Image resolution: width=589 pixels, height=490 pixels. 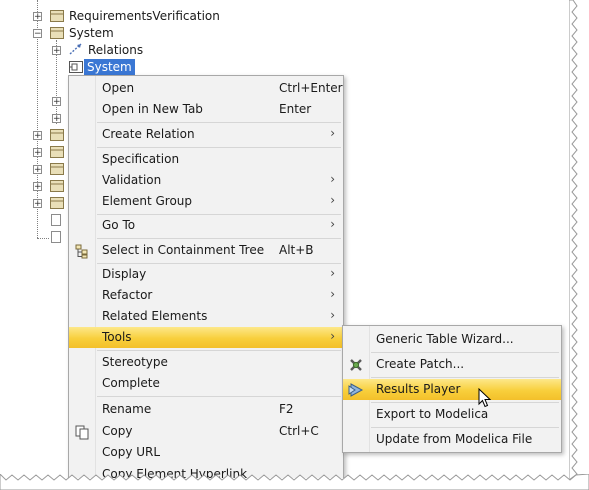 I want to click on menu-item-related-elements: Related Elements ›, so click(x=206, y=316).